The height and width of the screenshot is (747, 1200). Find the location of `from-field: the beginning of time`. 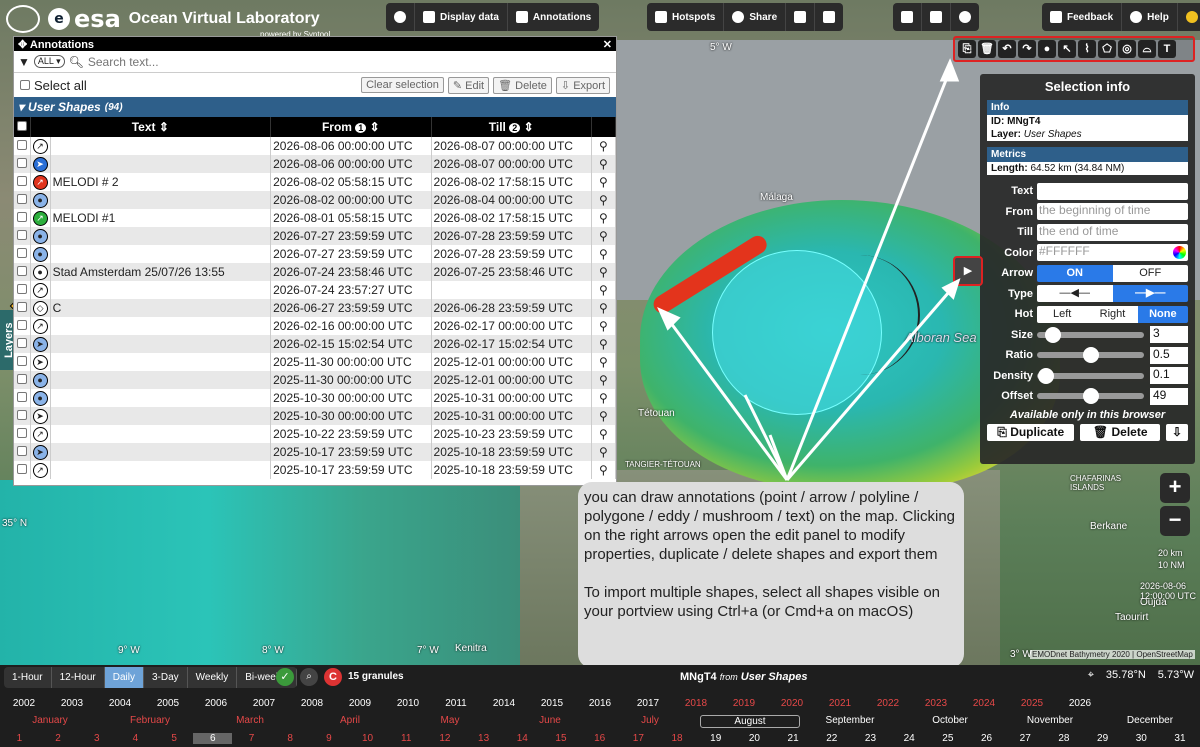

from-field: the beginning of time is located at coordinates (1112, 212).